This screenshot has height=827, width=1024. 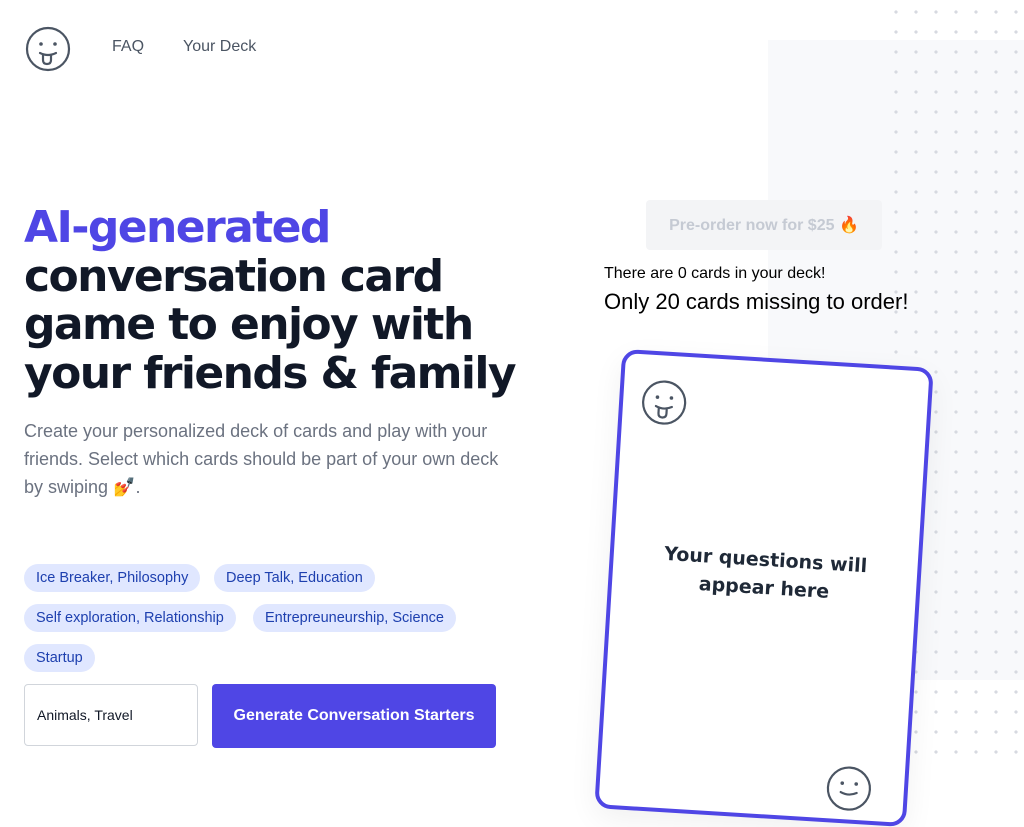 I want to click on preorder-button: Pre-order now for $25 🔥, so click(x=764, y=225).